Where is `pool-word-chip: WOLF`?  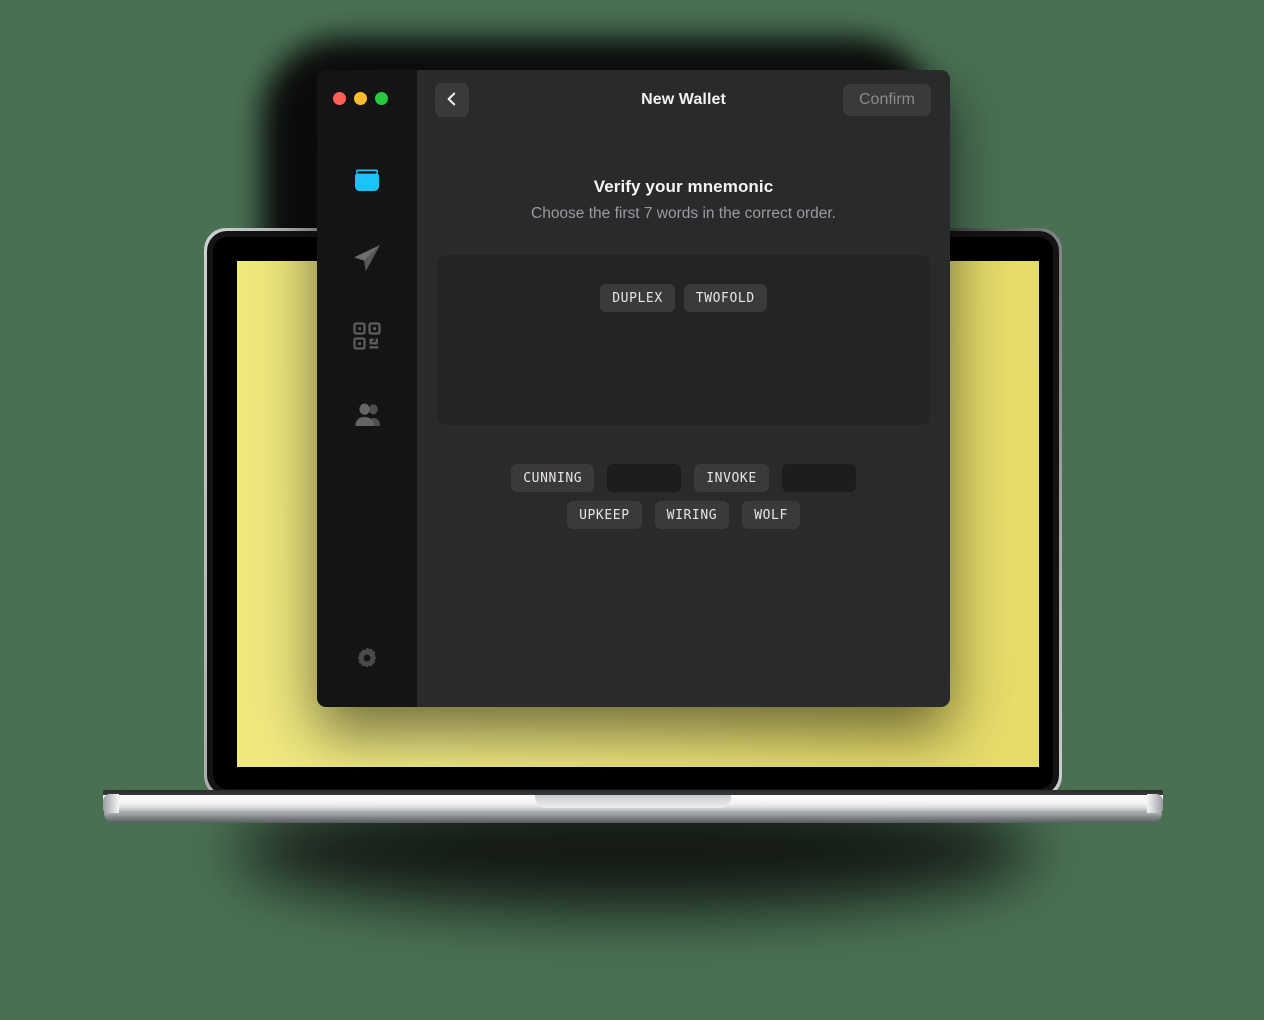
pool-word-chip: WOLF is located at coordinates (771, 515).